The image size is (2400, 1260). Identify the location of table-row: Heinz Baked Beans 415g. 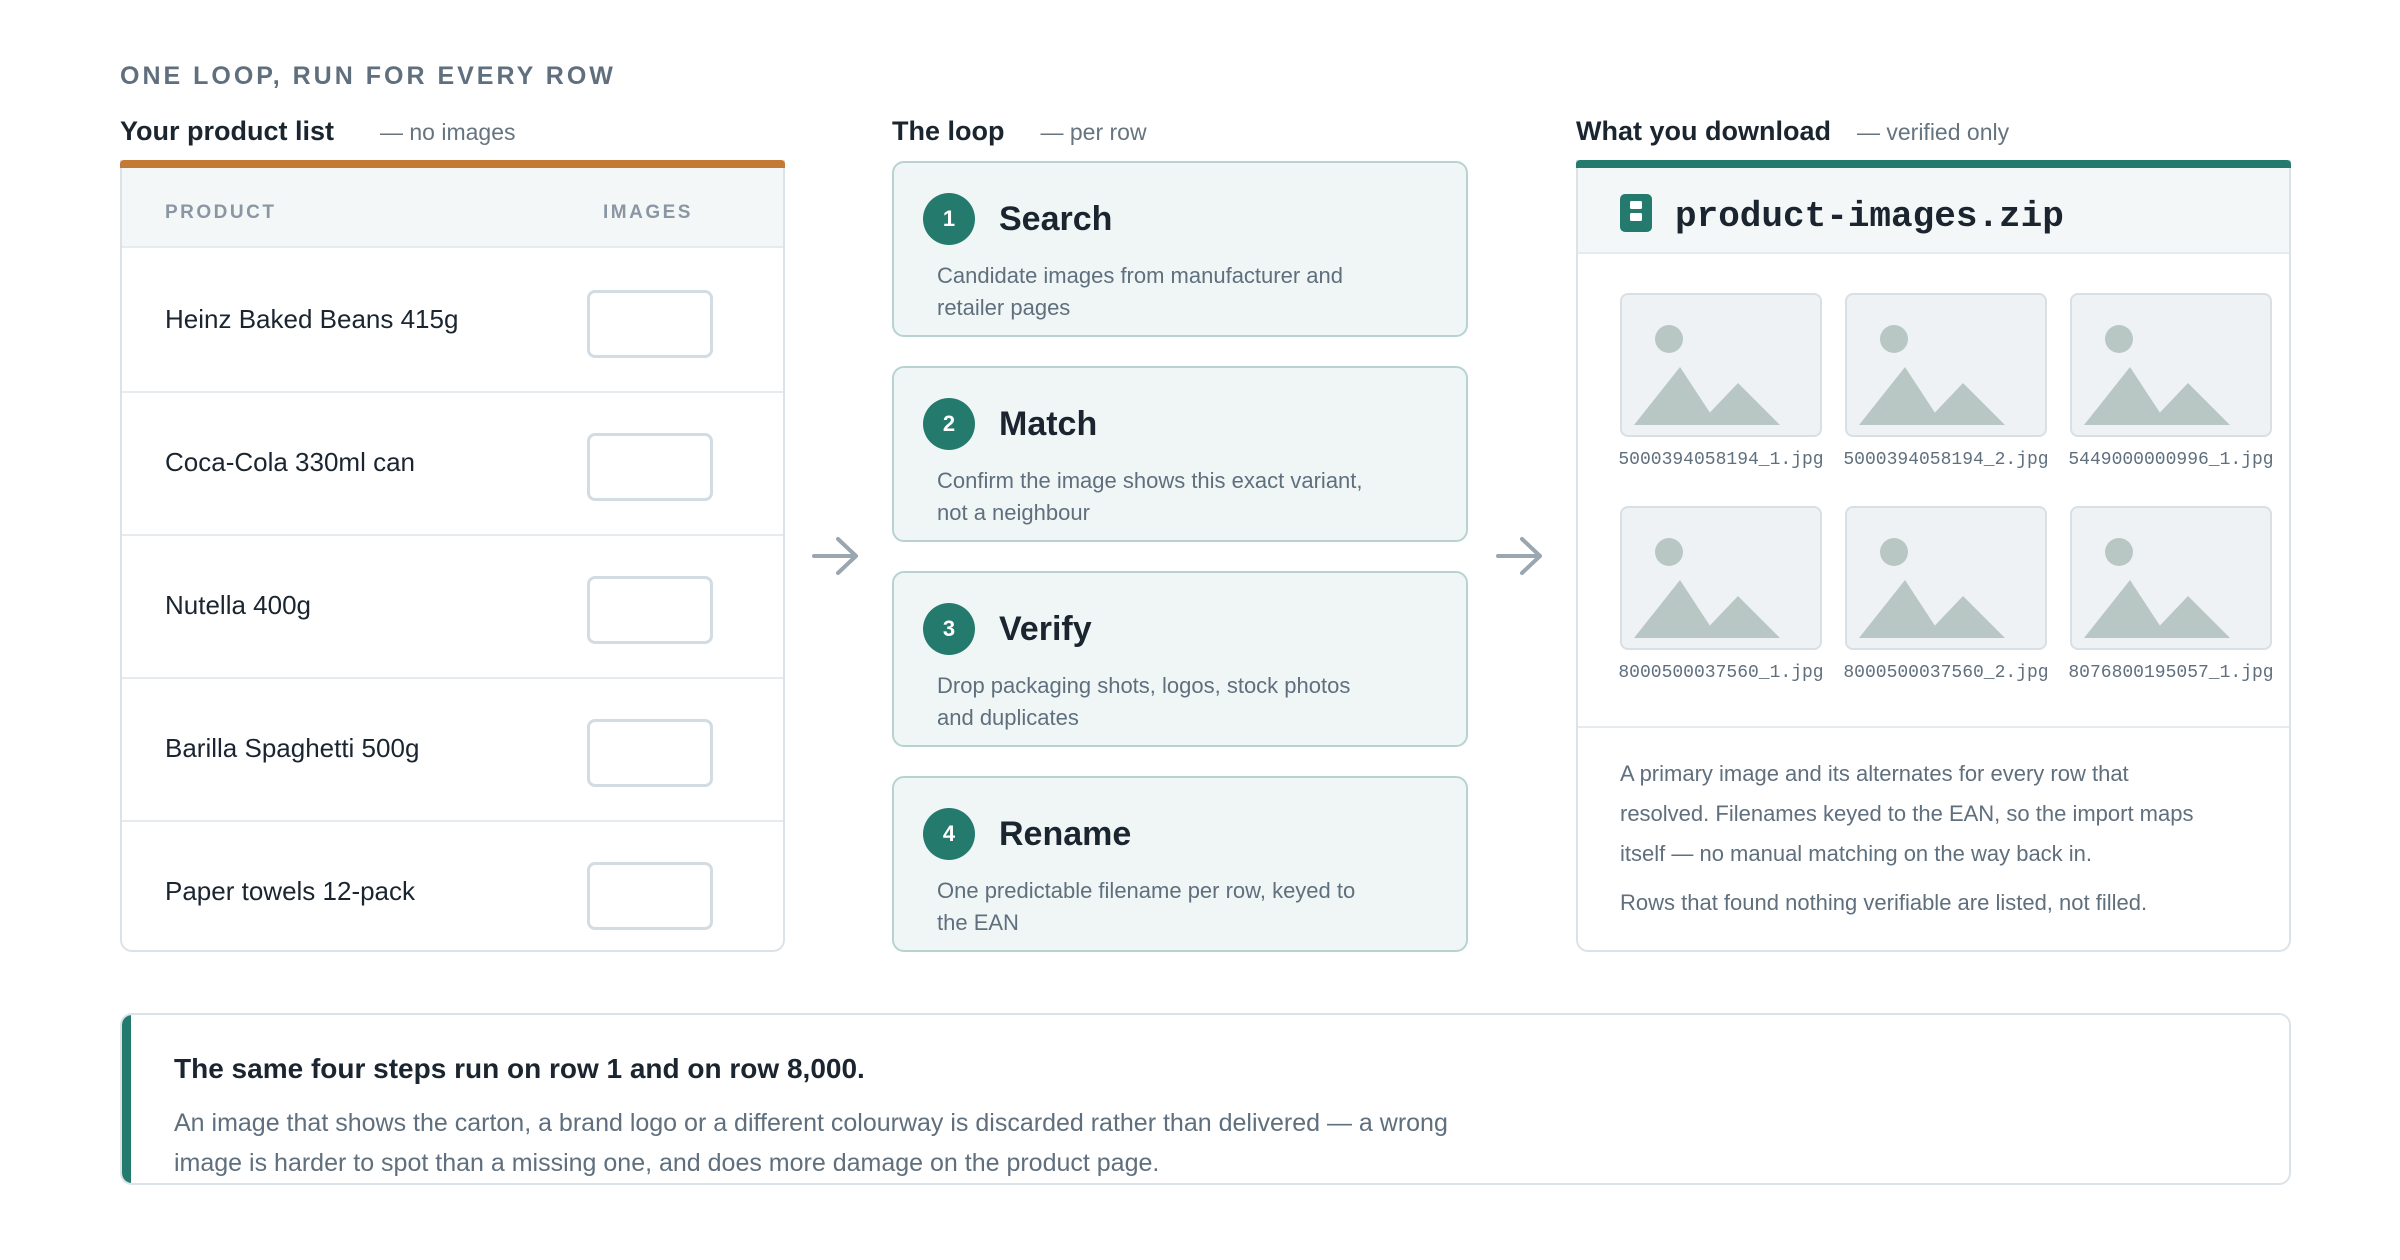
(452, 321).